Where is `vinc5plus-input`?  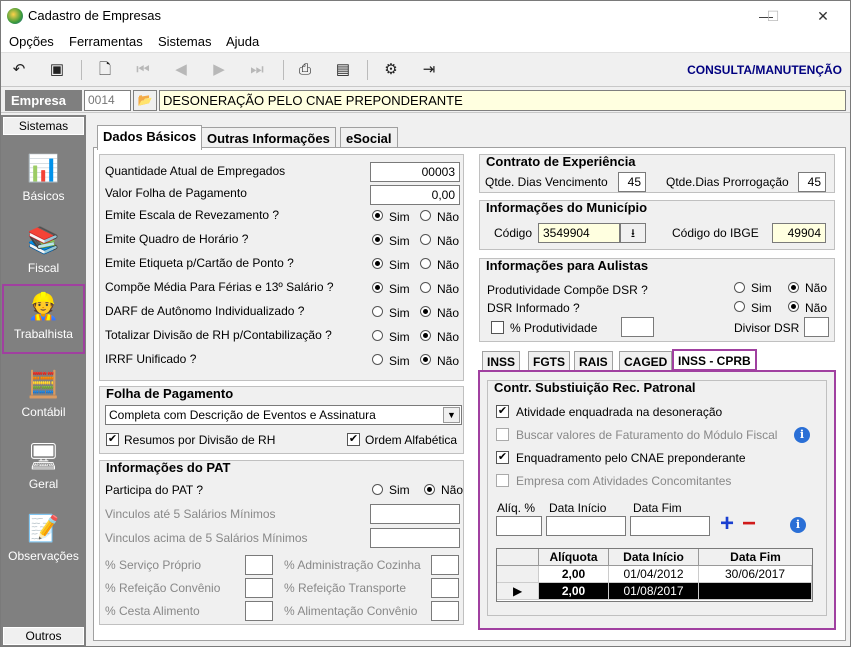 vinc5plus-input is located at coordinates (415, 538).